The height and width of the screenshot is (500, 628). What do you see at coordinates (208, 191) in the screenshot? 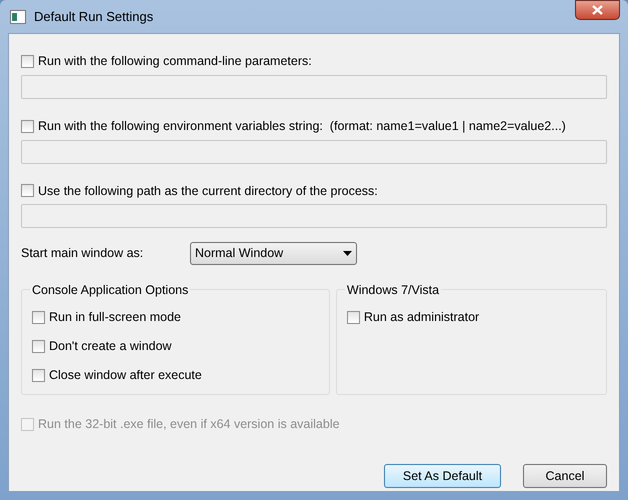
I see `checkbox-label: Use the following path as the current directory of the process:` at bounding box center [208, 191].